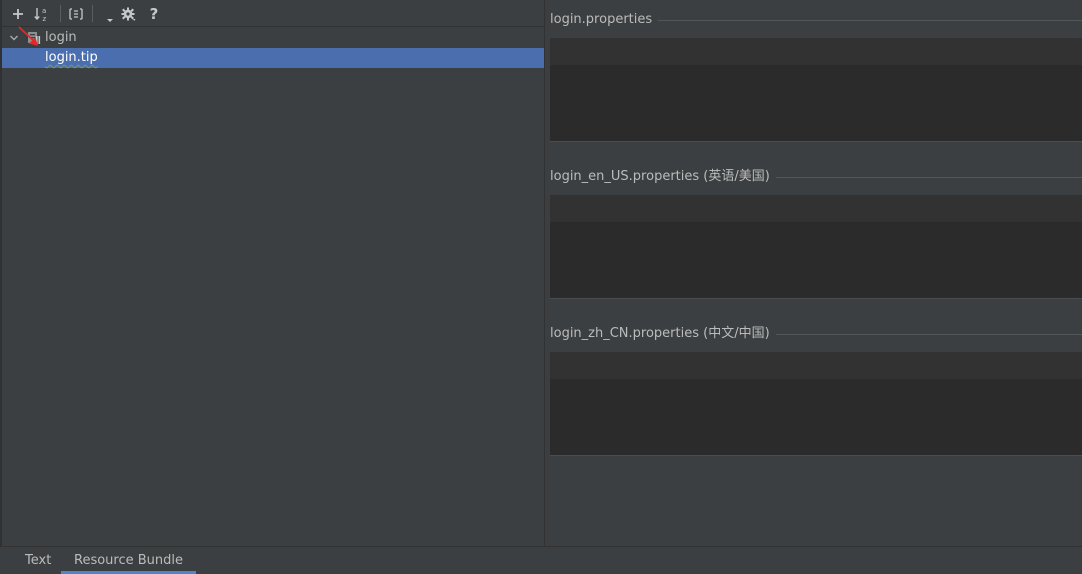 Image resolution: width=1082 pixels, height=574 pixels. Describe the element at coordinates (660, 176) in the screenshot. I see `properties-file-name: login_en_US.properties (英语/美国)` at that location.